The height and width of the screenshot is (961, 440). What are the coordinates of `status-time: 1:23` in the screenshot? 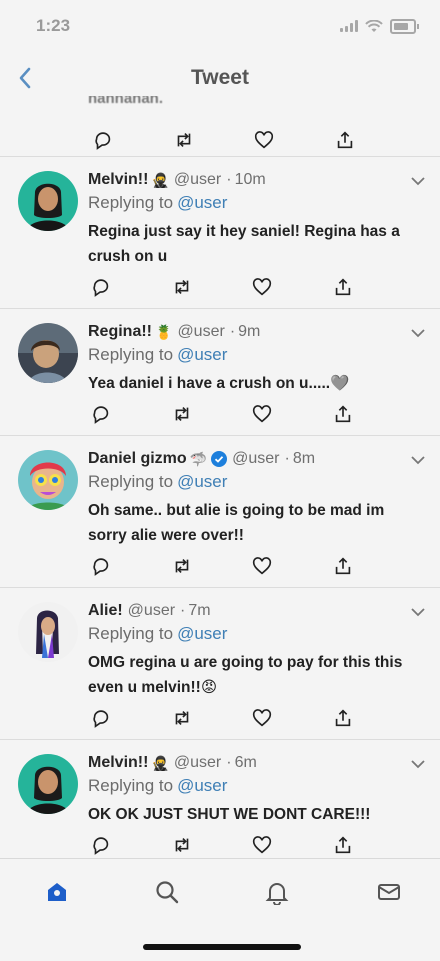 It's located at (53, 25).